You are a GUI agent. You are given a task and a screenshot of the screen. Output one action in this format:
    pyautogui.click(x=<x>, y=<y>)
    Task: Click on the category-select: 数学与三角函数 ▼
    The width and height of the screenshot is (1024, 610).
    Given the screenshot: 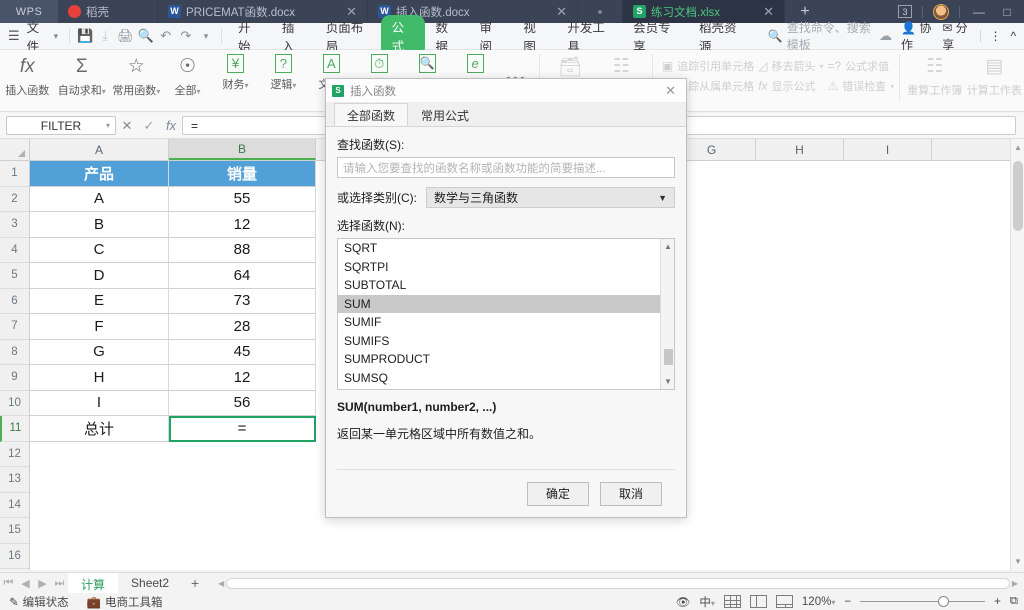 What is the action you would take?
    pyautogui.click(x=550, y=197)
    